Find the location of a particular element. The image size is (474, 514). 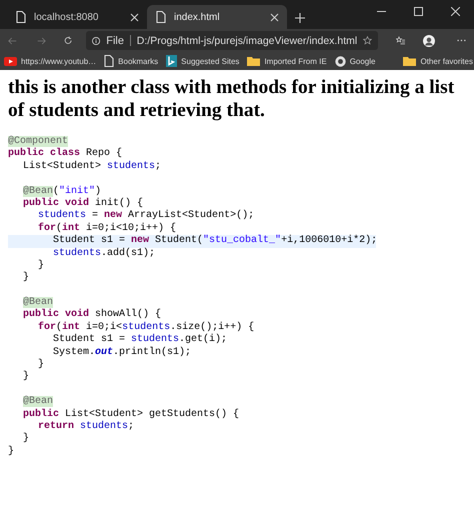

code-line: students.add(s1); is located at coordinates (104, 253).